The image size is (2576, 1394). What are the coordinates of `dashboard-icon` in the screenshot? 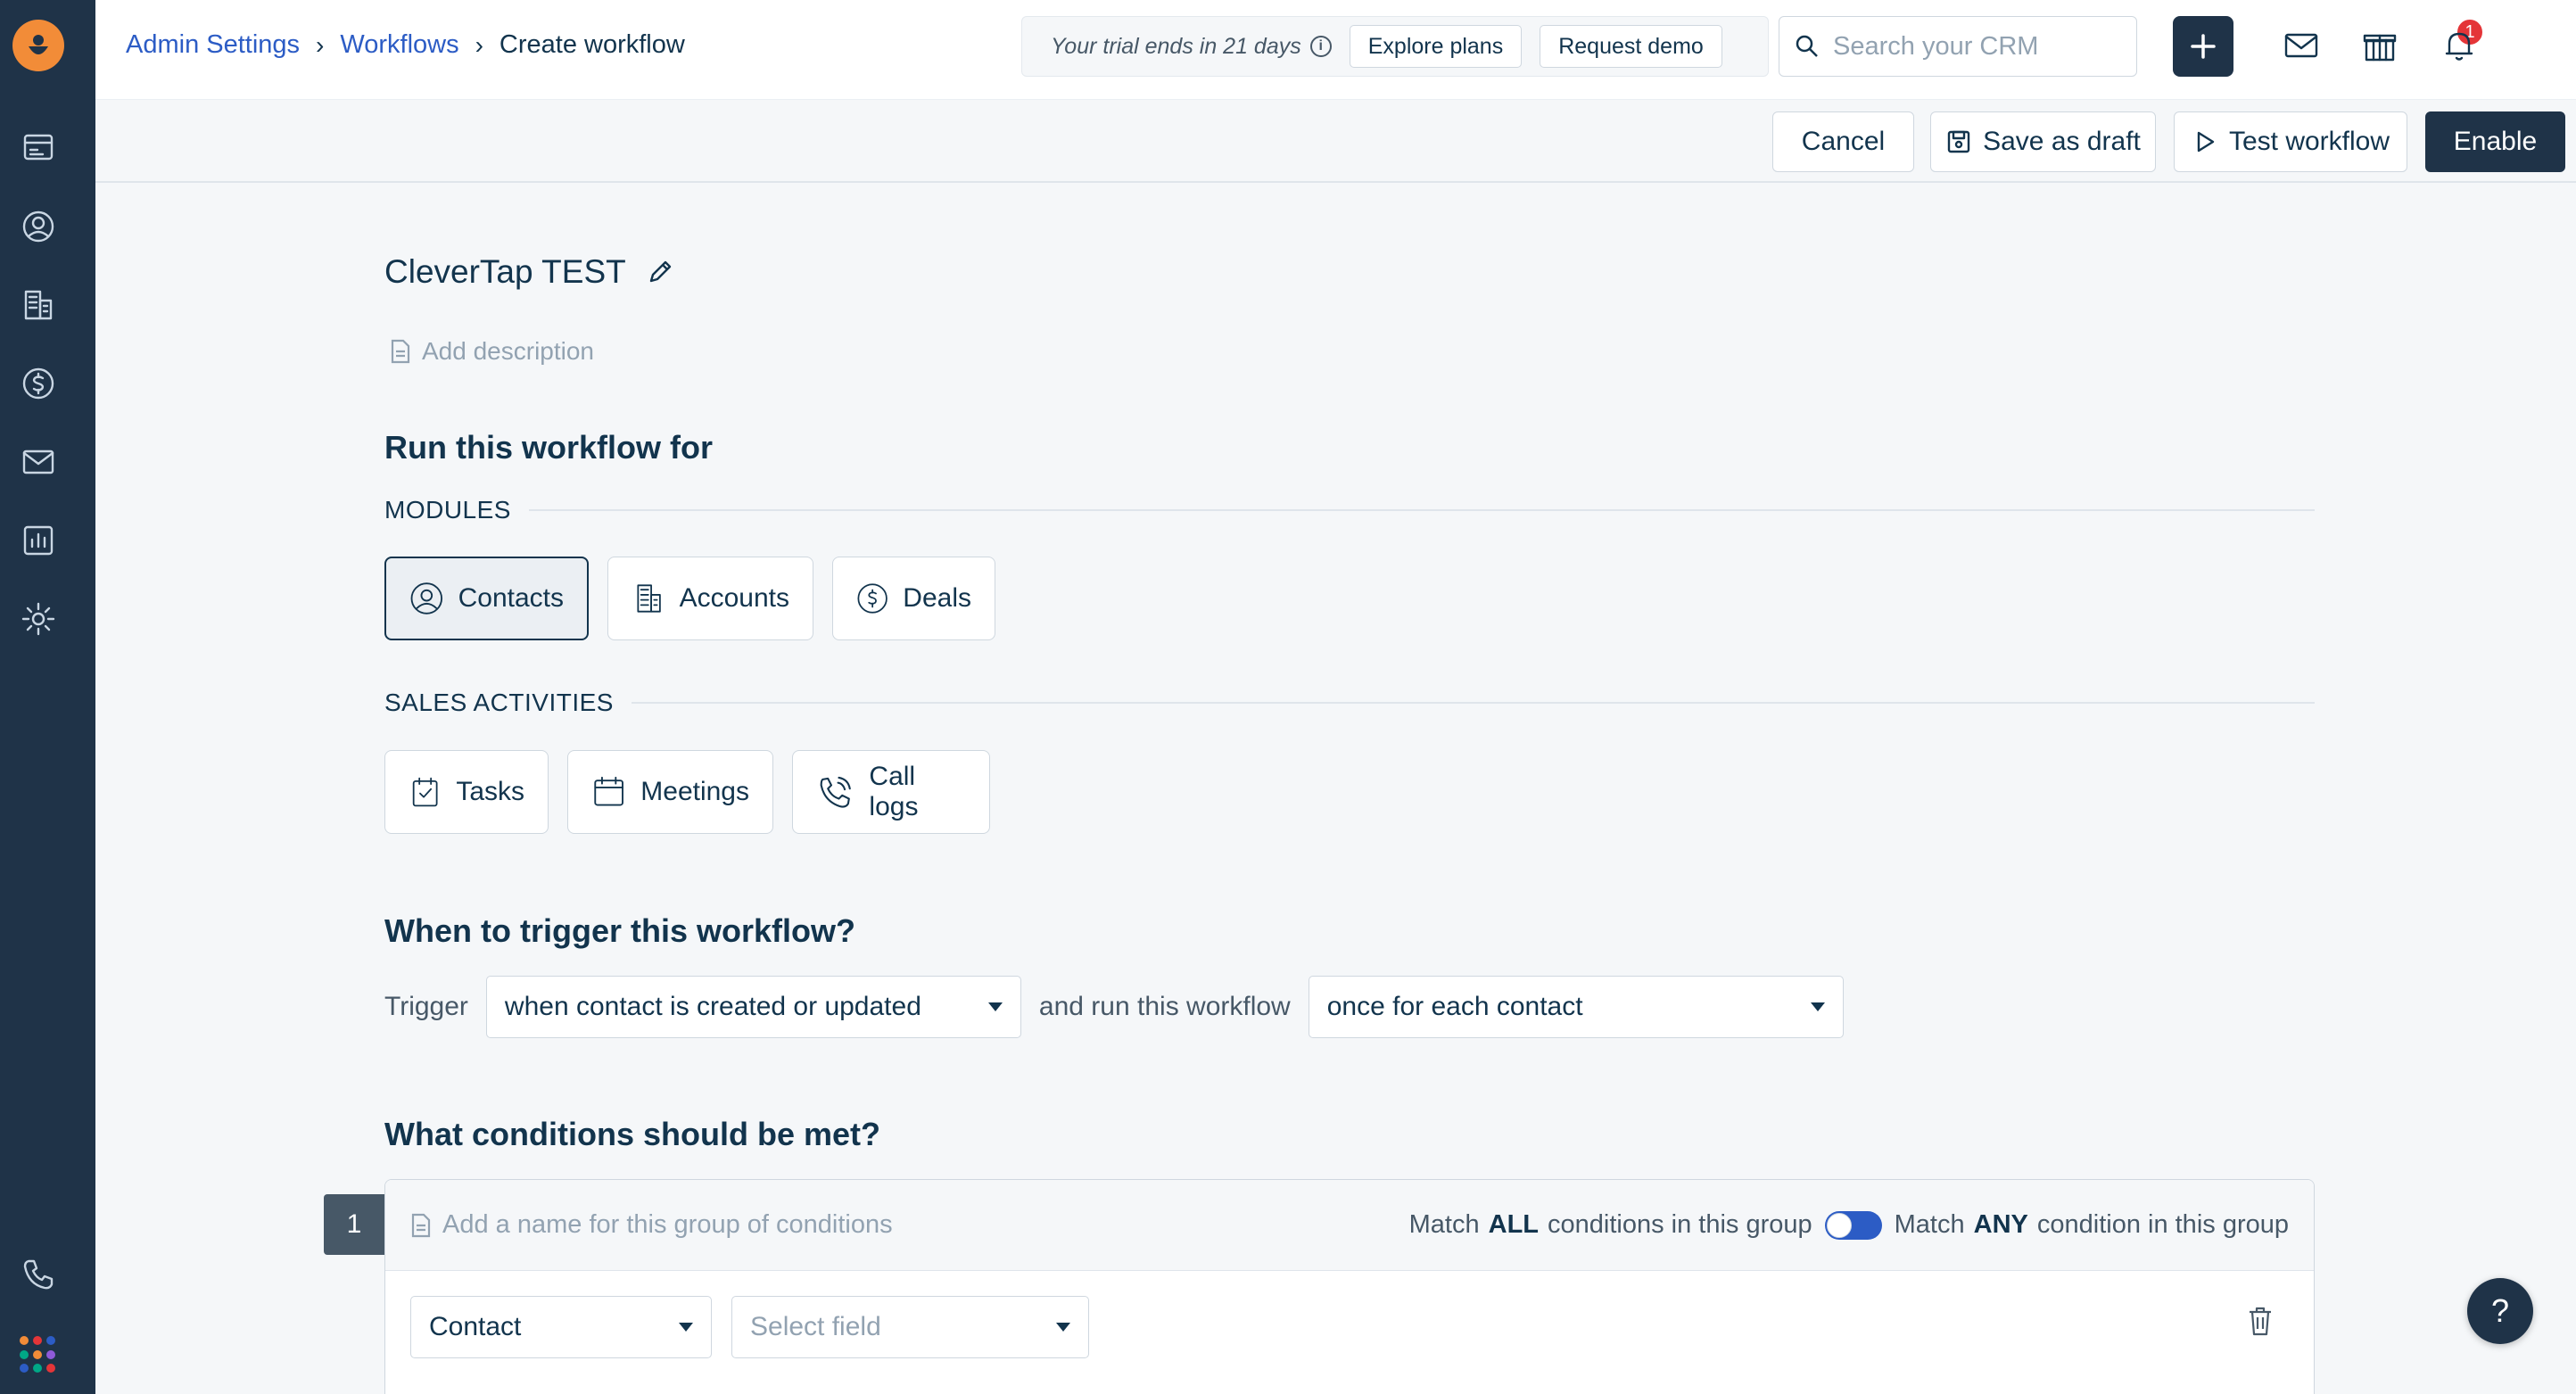 It's located at (39, 148).